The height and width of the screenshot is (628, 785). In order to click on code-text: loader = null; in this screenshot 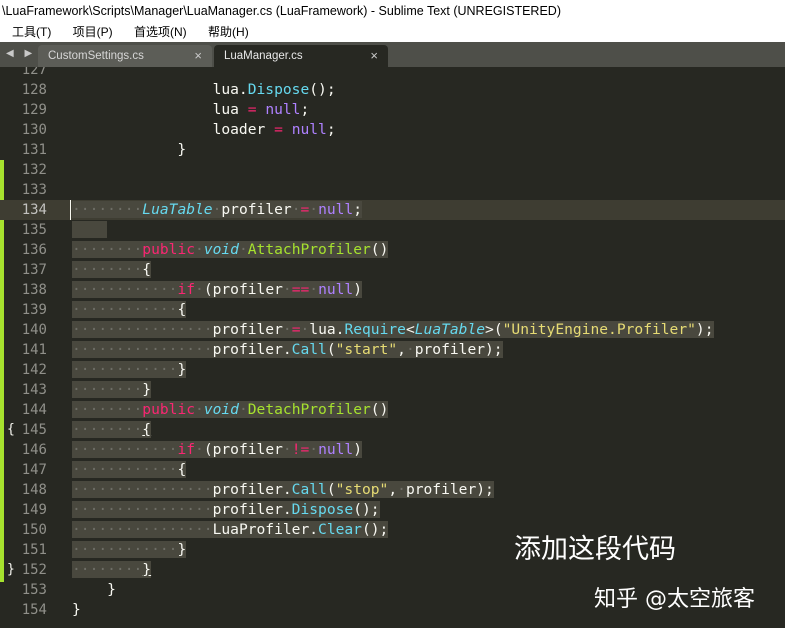, I will do `click(204, 130)`.